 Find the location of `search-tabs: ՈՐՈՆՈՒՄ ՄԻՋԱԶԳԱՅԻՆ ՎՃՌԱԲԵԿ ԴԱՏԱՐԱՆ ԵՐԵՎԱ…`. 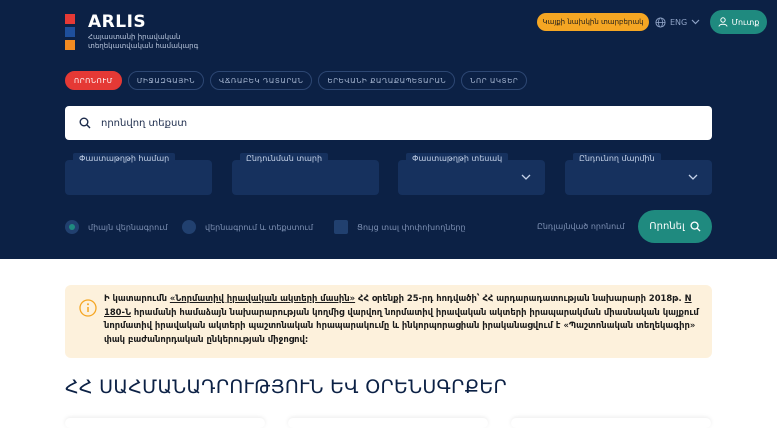

search-tabs: ՈՐՈՆՈՒՄ ՄԻՋԱԶԳԱՅԻՆ ՎՃՌԱԲԵԿ ԴԱՏԱՐԱՆ ԵՐԵՎԱ… is located at coordinates (296, 80).